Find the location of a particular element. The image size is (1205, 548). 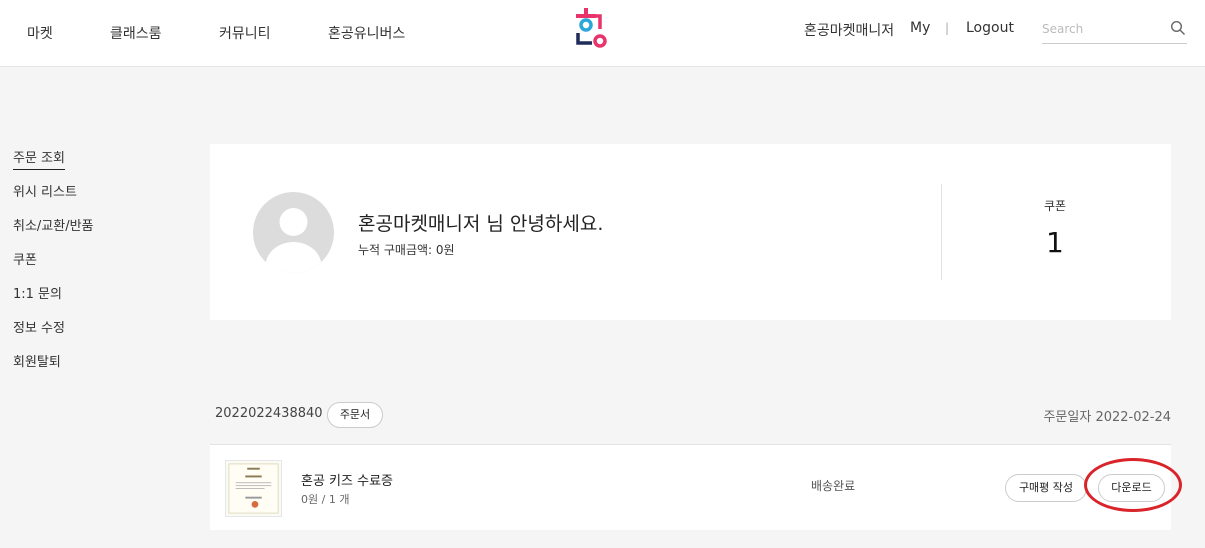

nav-universe: 혼공유니버스 is located at coordinates (366, 33).